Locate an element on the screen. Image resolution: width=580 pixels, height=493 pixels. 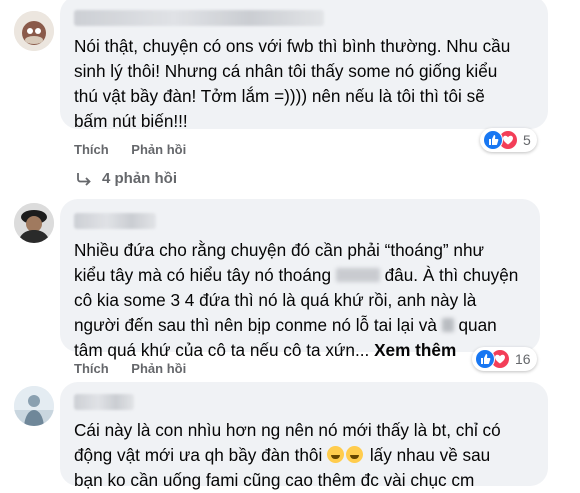
laughing-emoji-icon is located at coordinates (355, 454).